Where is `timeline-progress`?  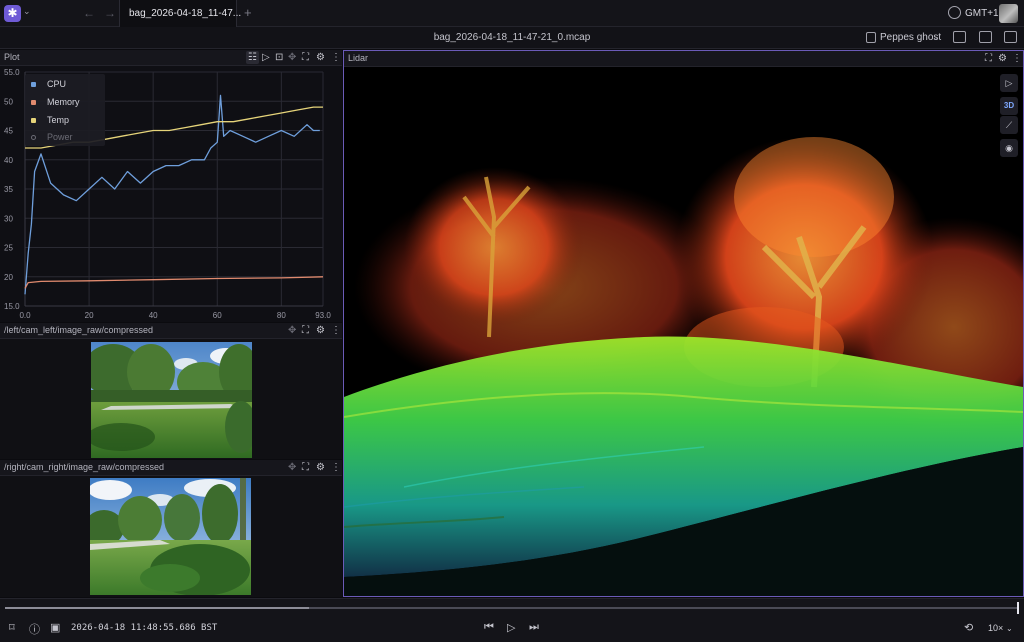
timeline-progress is located at coordinates (157, 608).